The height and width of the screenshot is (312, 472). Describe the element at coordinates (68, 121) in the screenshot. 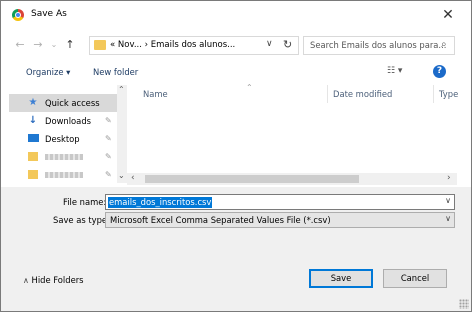

I see `sidebar-item-label: Downloads` at that location.